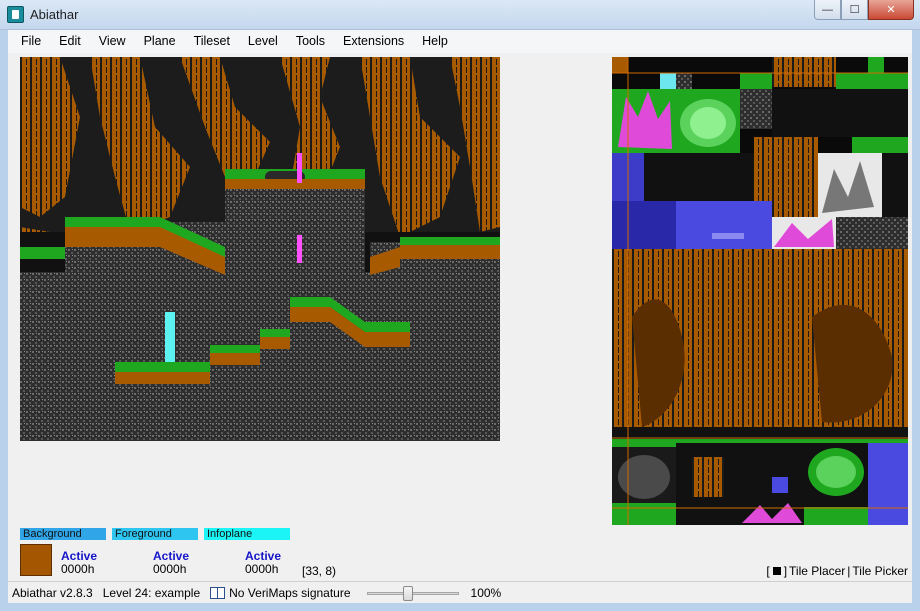  What do you see at coordinates (112, 41) in the screenshot?
I see `menu-view: View` at bounding box center [112, 41].